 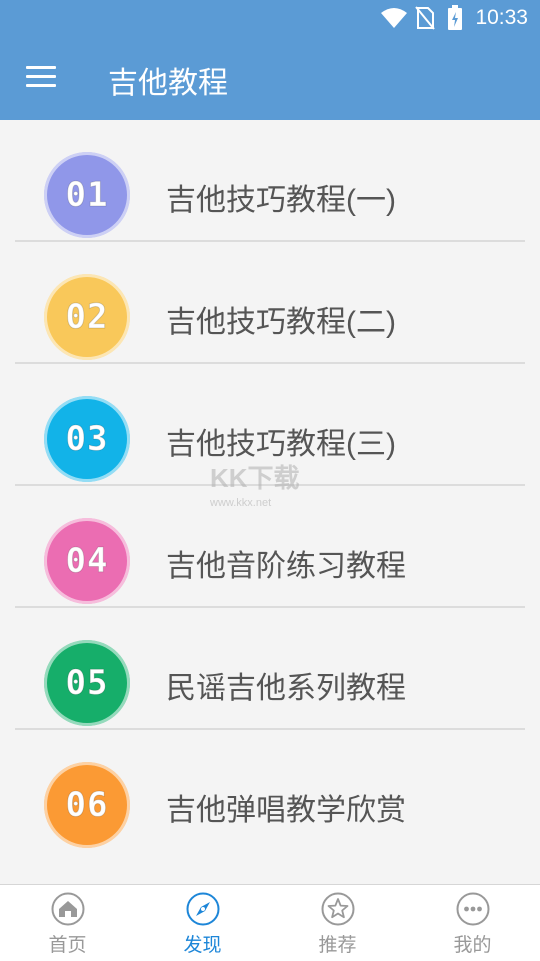 What do you see at coordinates (472, 909) in the screenshot?
I see `more-icon` at bounding box center [472, 909].